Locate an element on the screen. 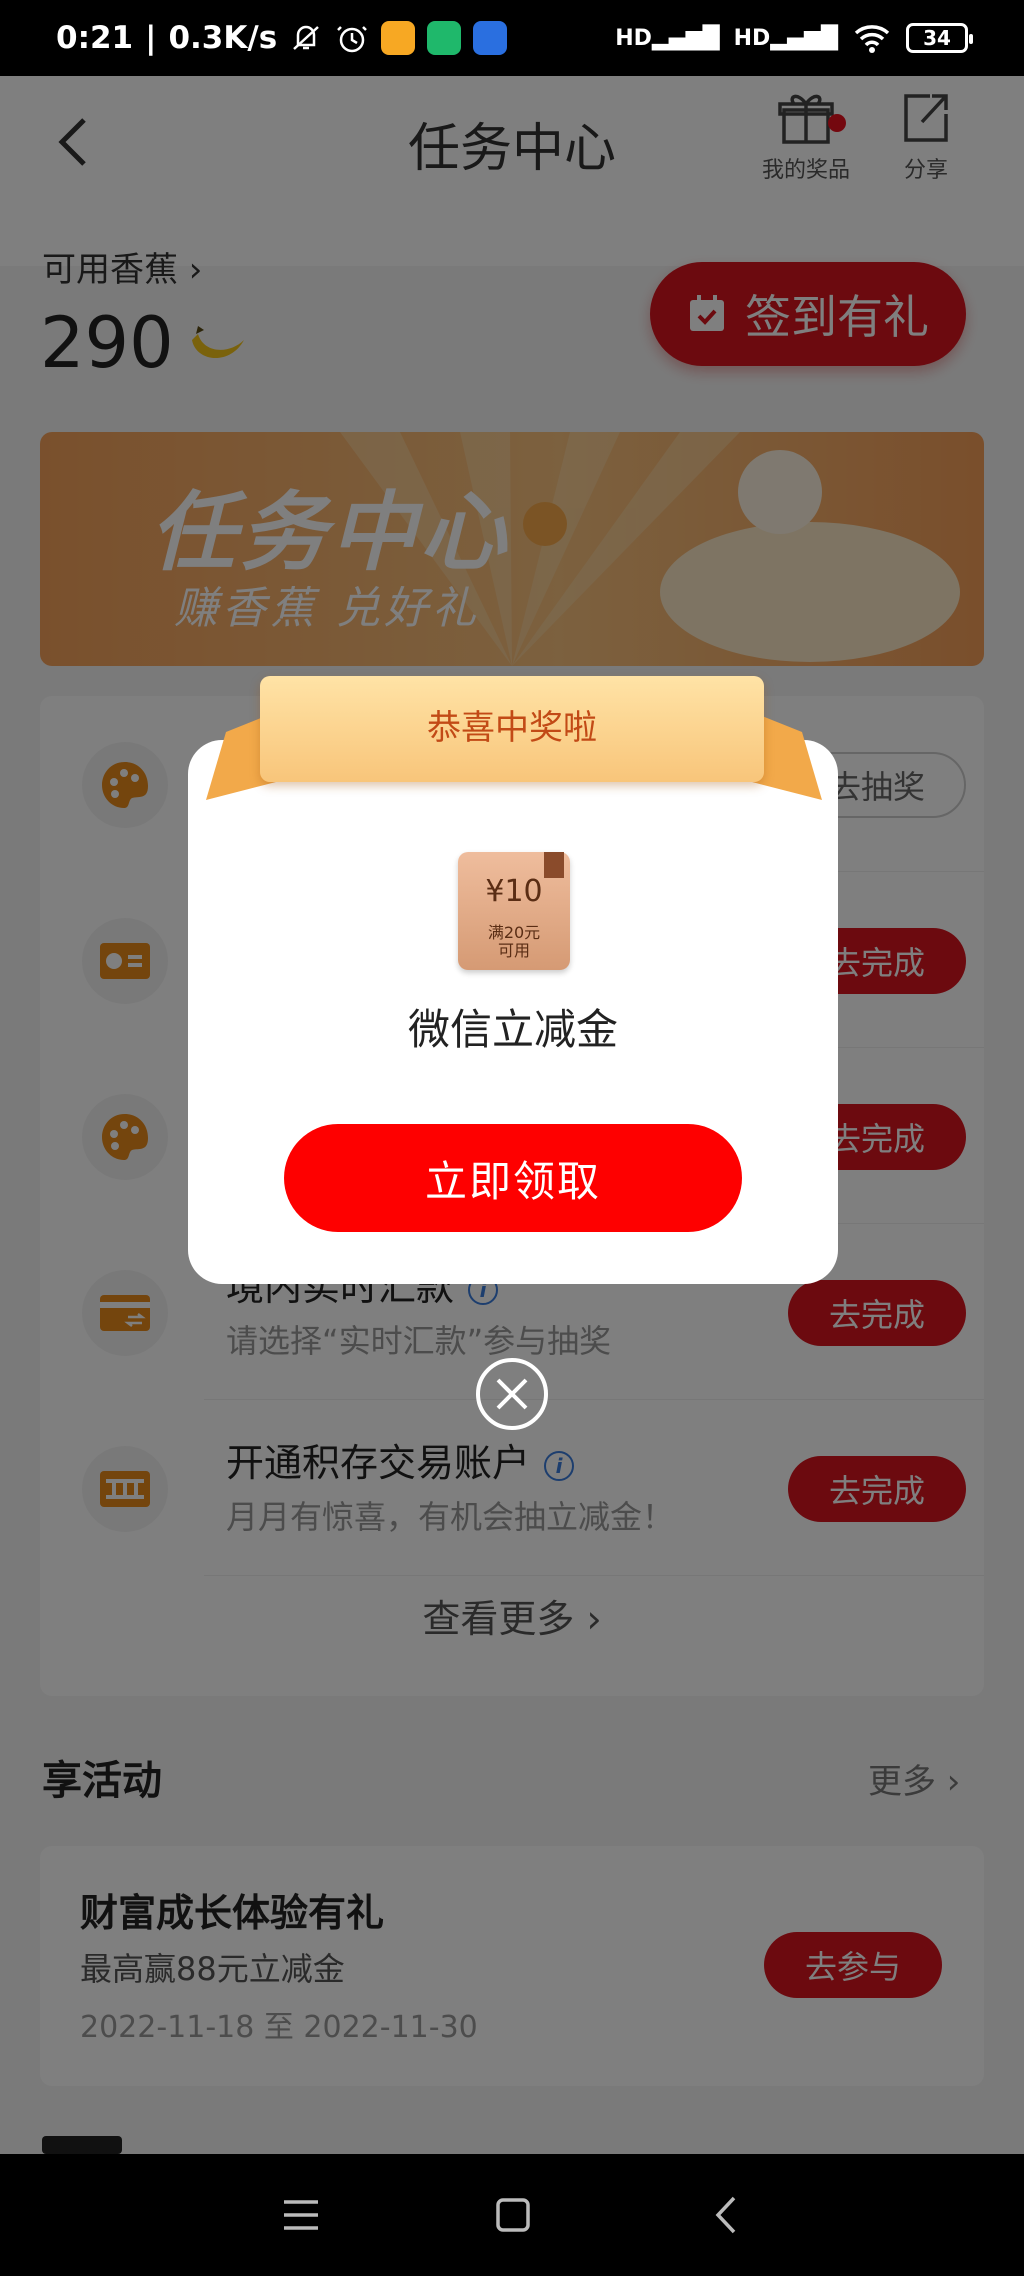  back-icon is located at coordinates (727, 2215).